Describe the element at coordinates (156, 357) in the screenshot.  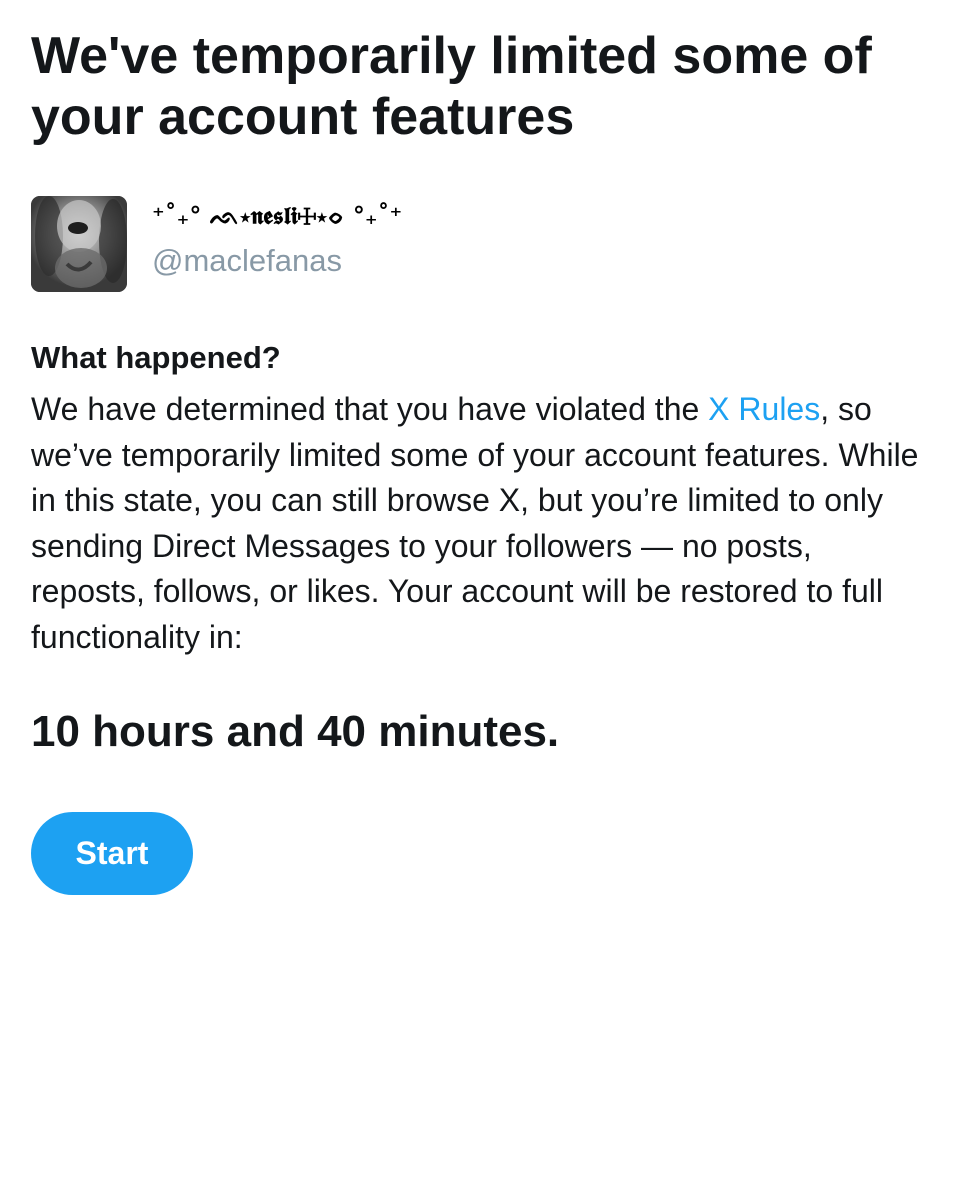
I see `what-happened-heading: What happened?` at that location.